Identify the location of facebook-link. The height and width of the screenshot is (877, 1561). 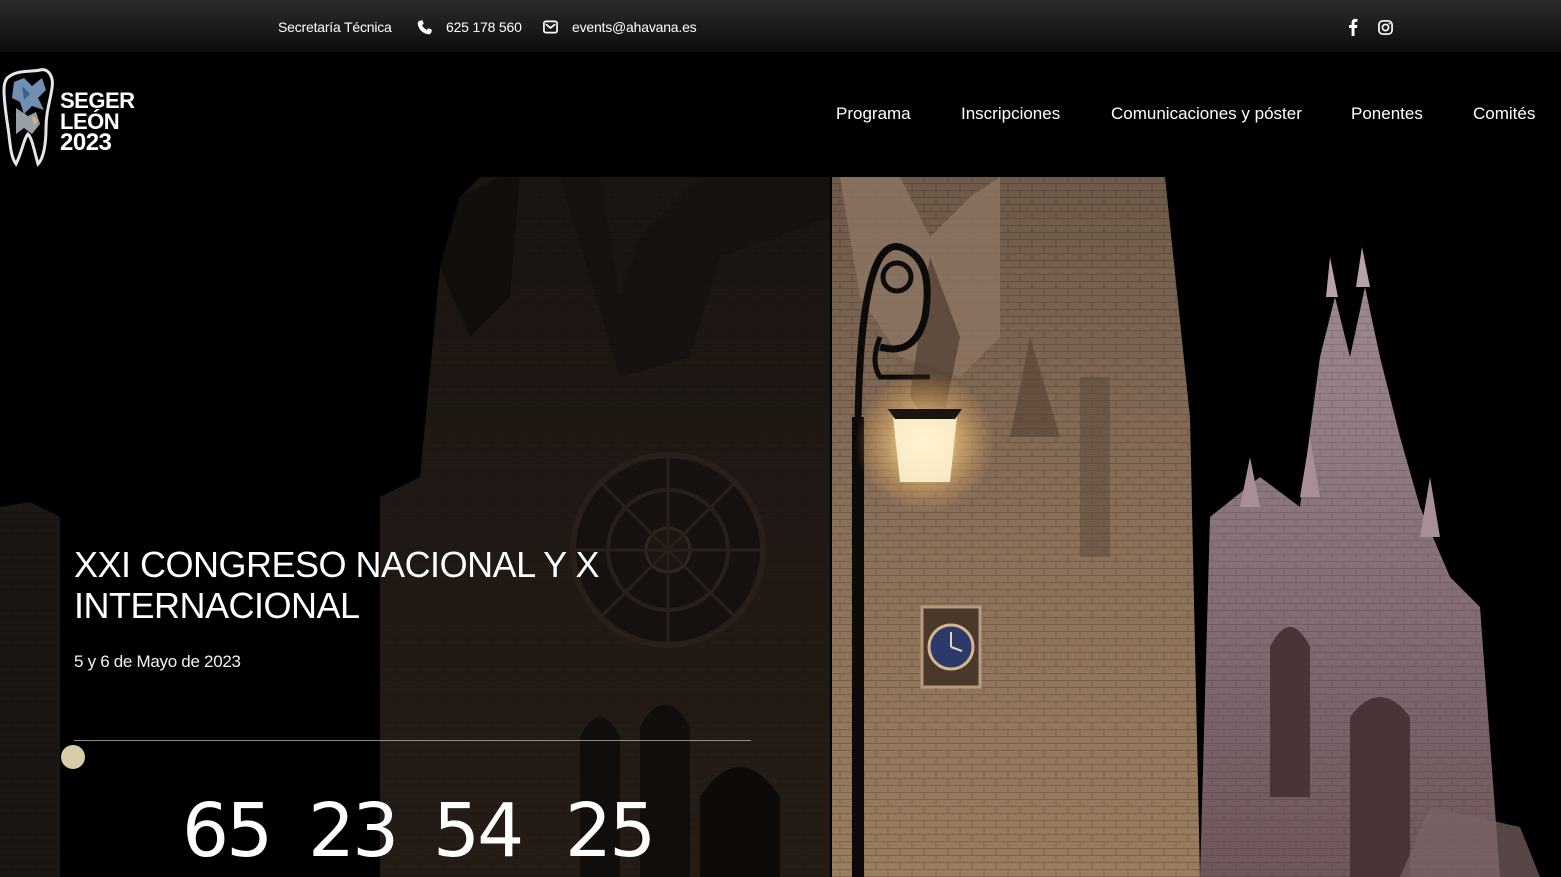
(1353, 27).